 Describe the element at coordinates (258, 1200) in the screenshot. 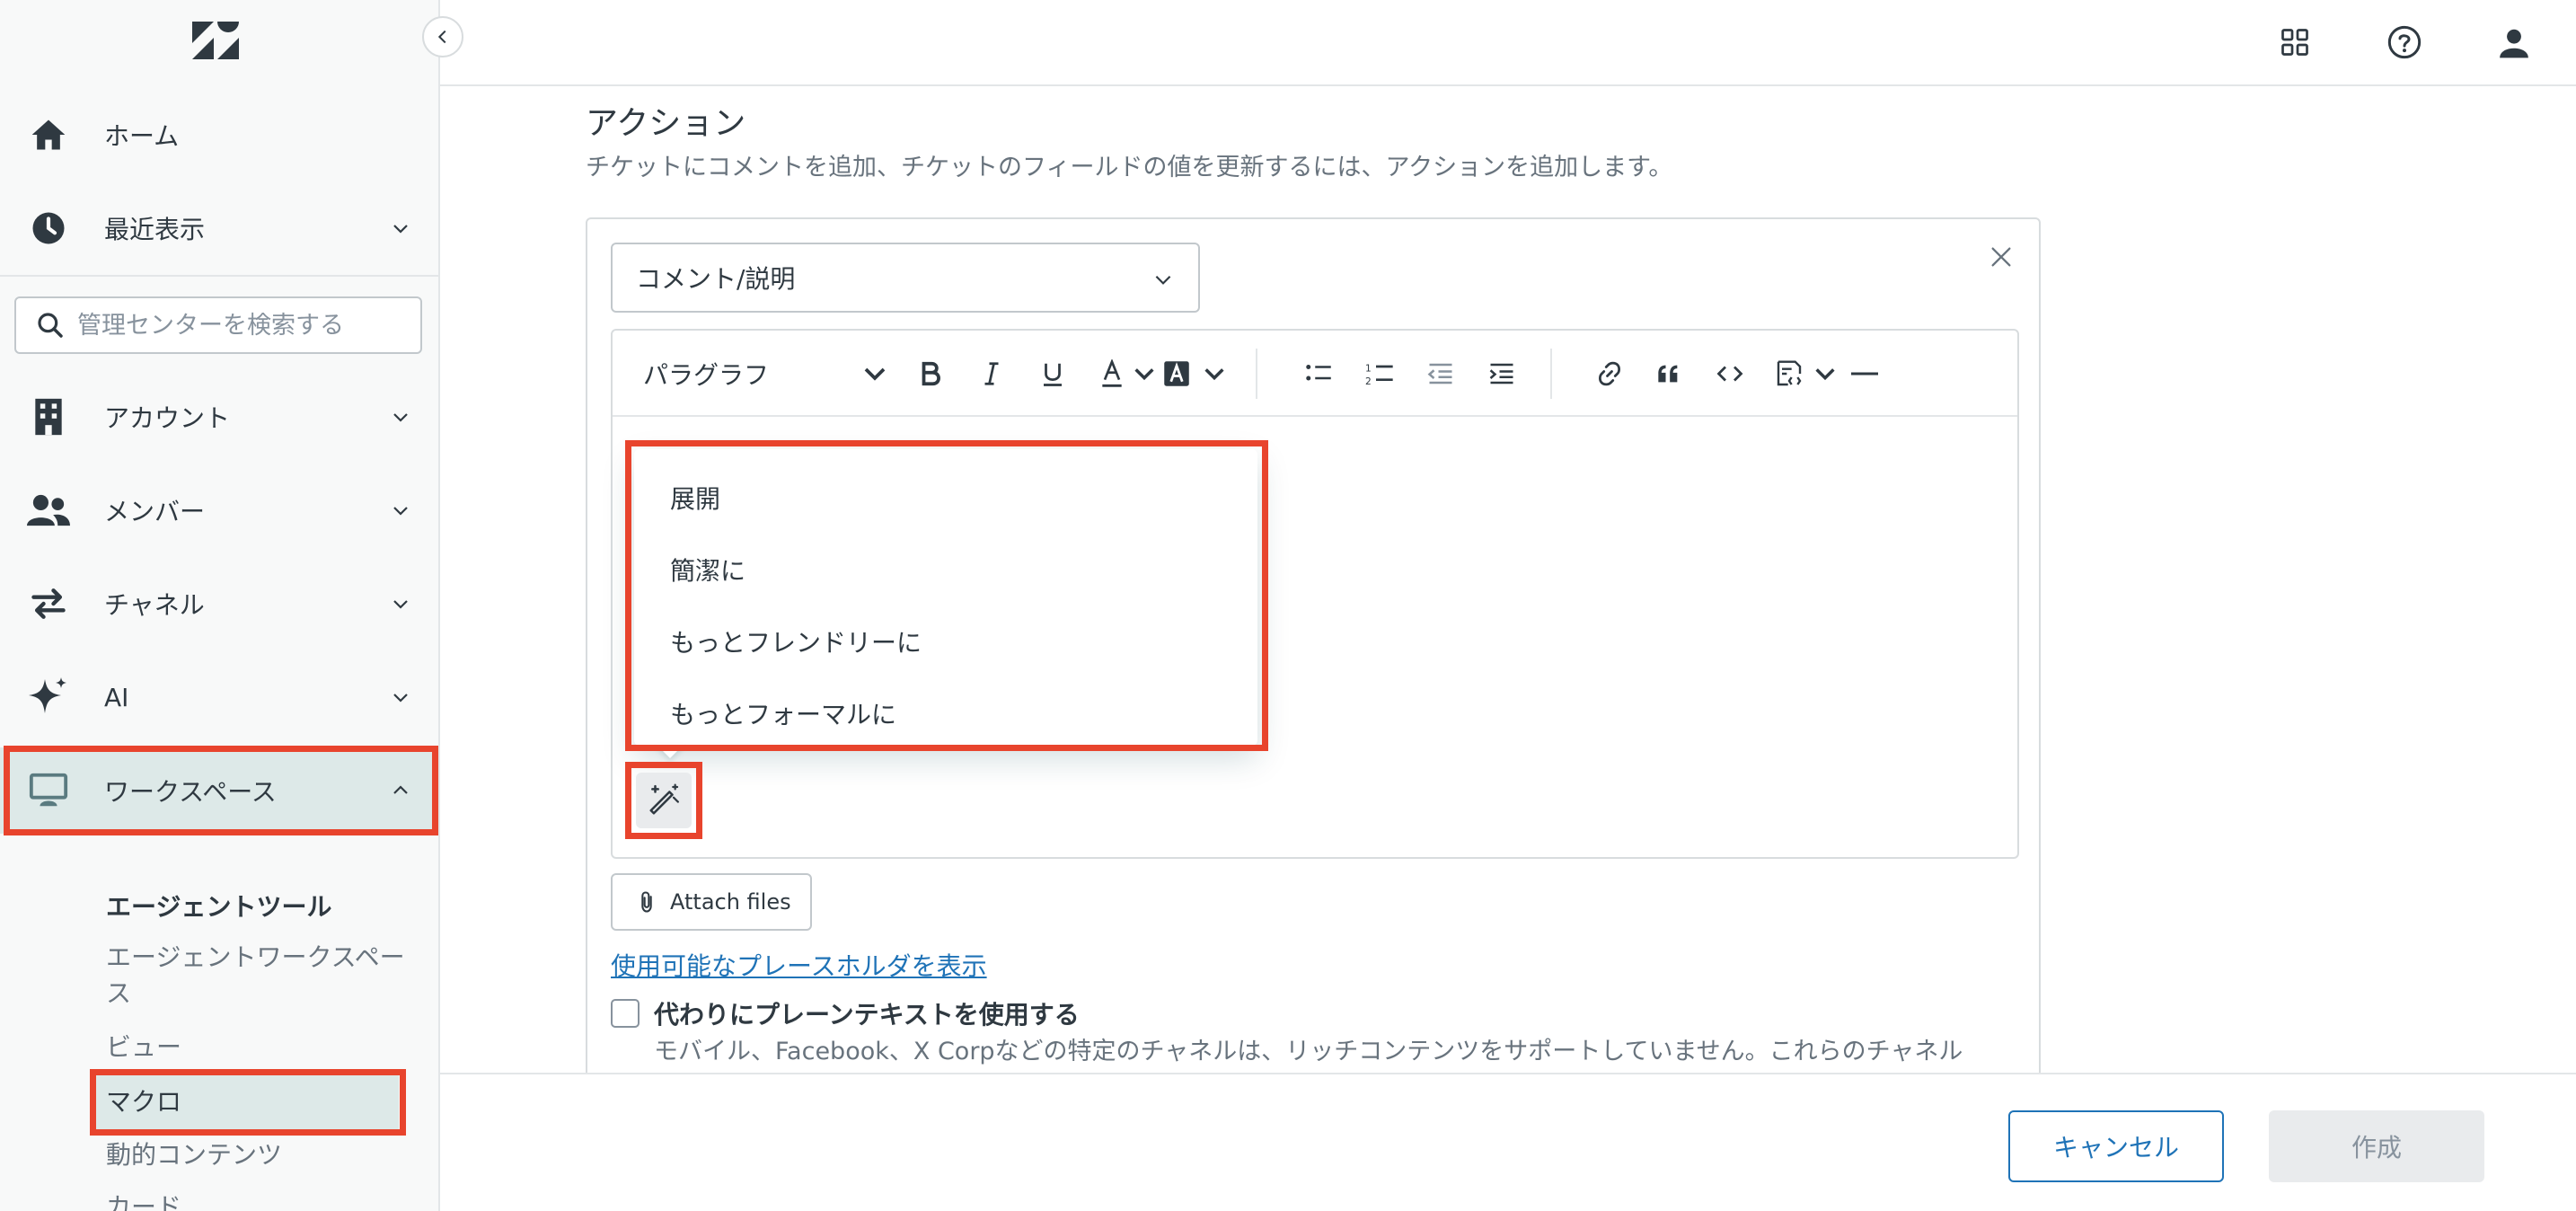

I see `sidebar-sub-cards: カード` at that location.